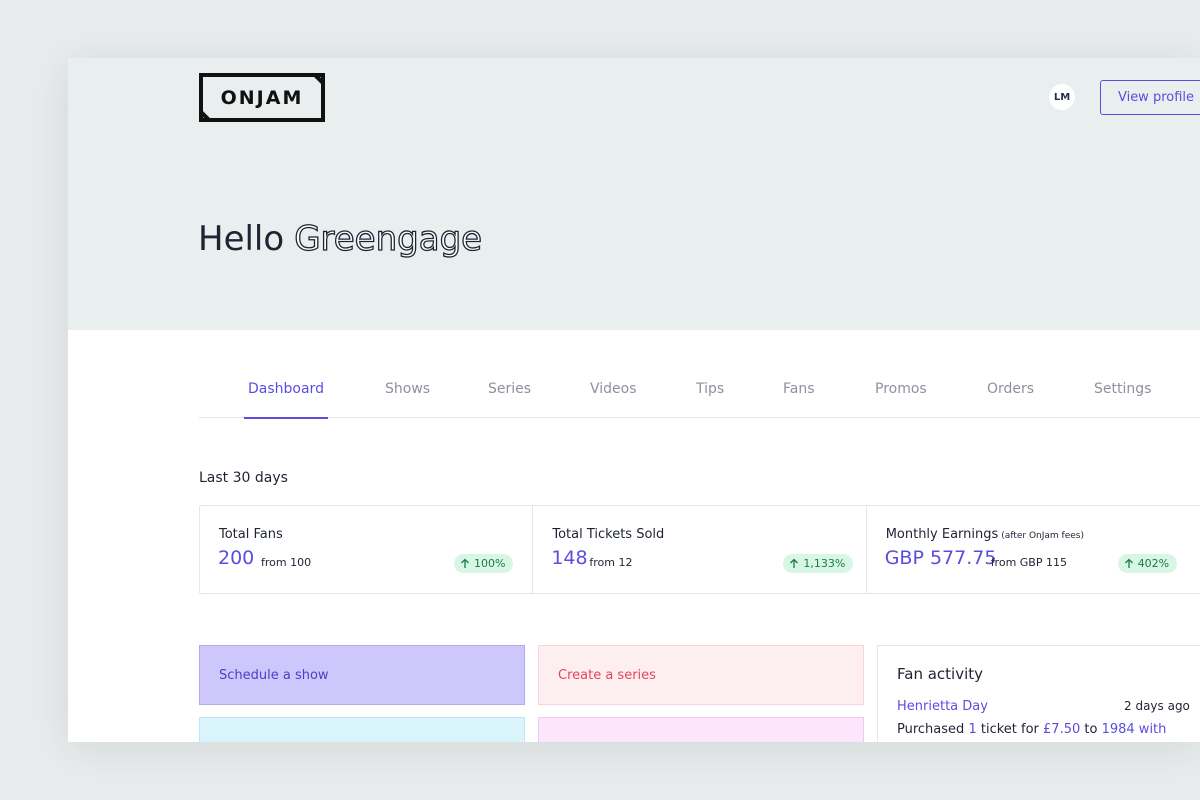  I want to click on view-profile-button: View profile, so click(1150, 97).